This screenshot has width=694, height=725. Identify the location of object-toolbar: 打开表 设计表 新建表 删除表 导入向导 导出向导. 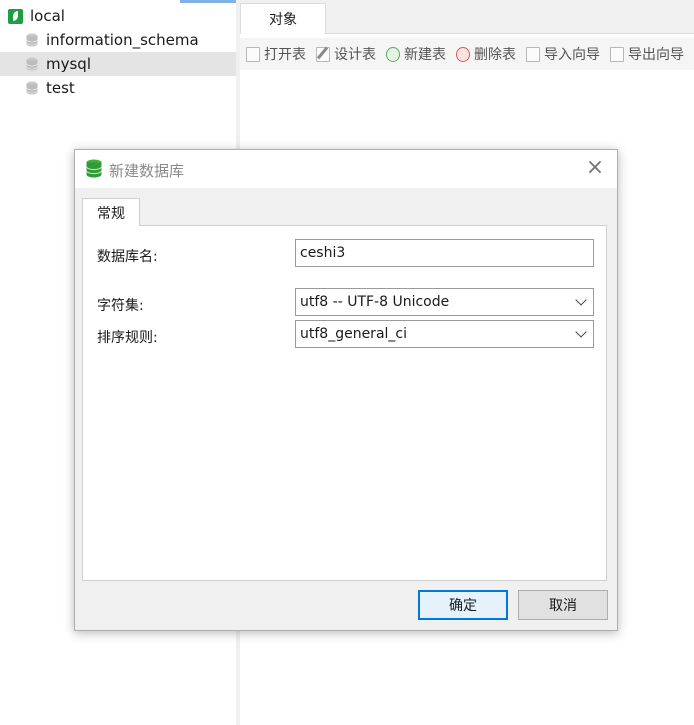
(467, 54).